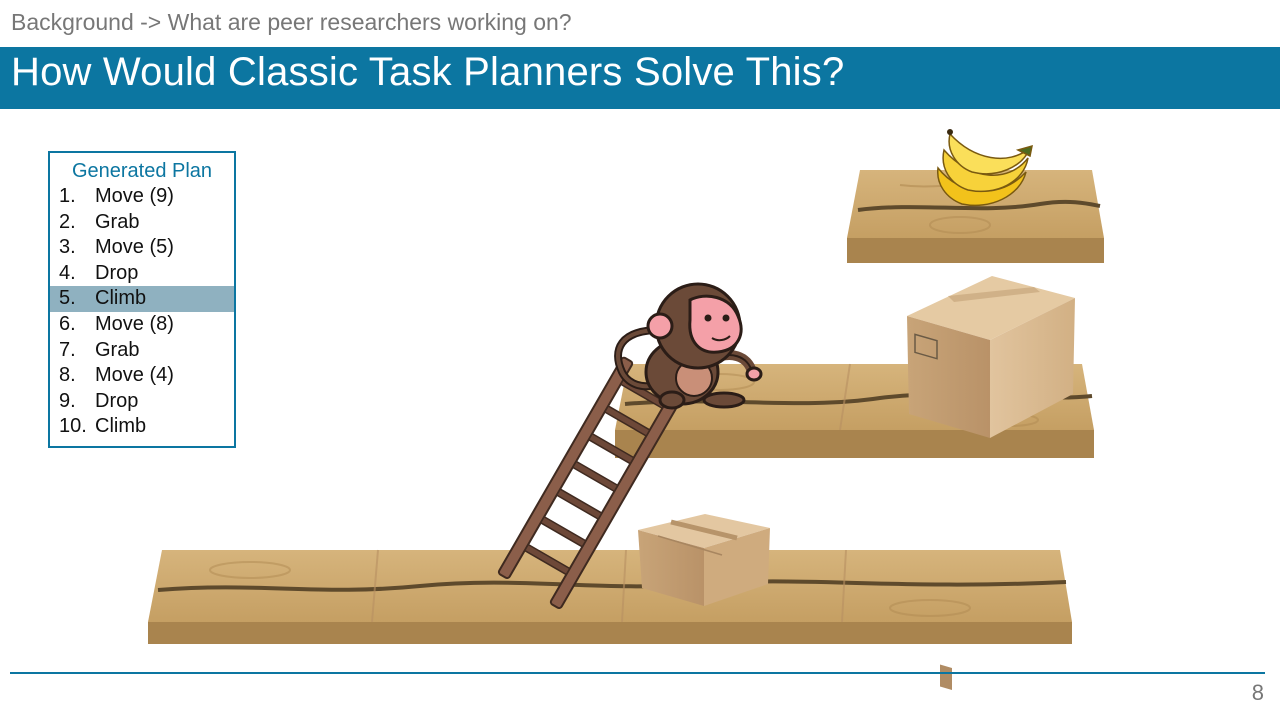 The width and height of the screenshot is (1280, 720). What do you see at coordinates (637, 673) in the screenshot?
I see `footer-divider` at bounding box center [637, 673].